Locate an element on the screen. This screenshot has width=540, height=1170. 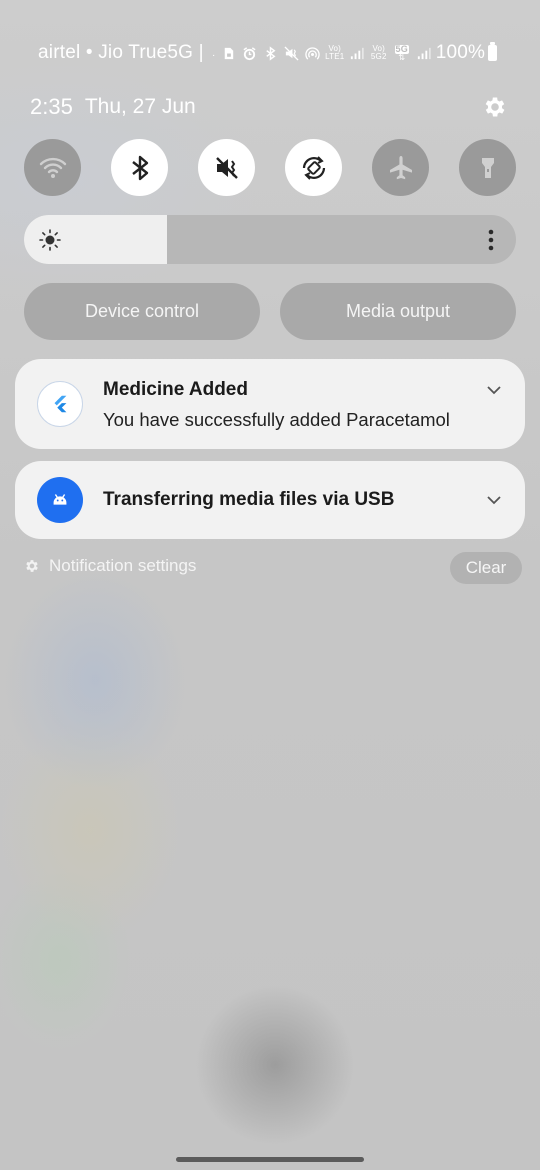
5g-data-icon: 5G ⇅ is located at coordinates (402, 53).